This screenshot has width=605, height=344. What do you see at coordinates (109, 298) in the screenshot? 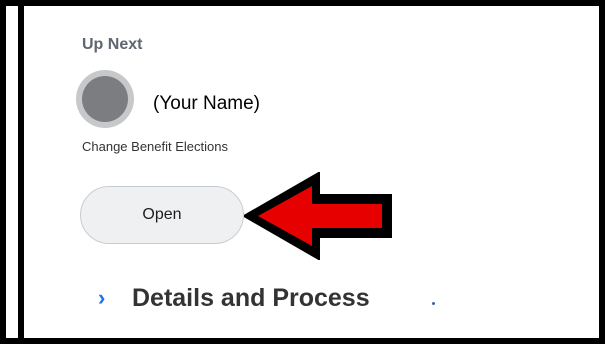
I see `chevron-right-icon: ›` at bounding box center [109, 298].